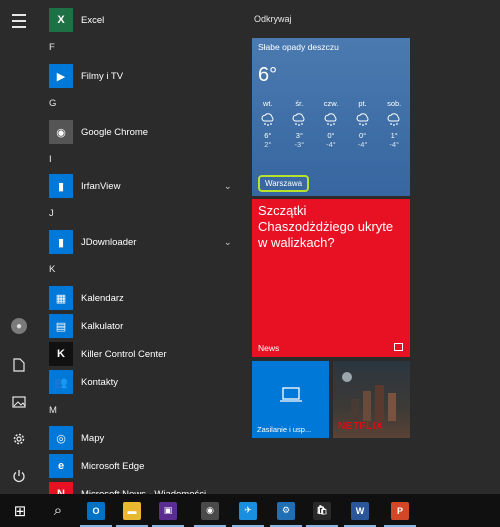  Describe the element at coordinates (138, 298) in the screenshot. I see `app-list-item: ▦ Kalendarz` at that location.